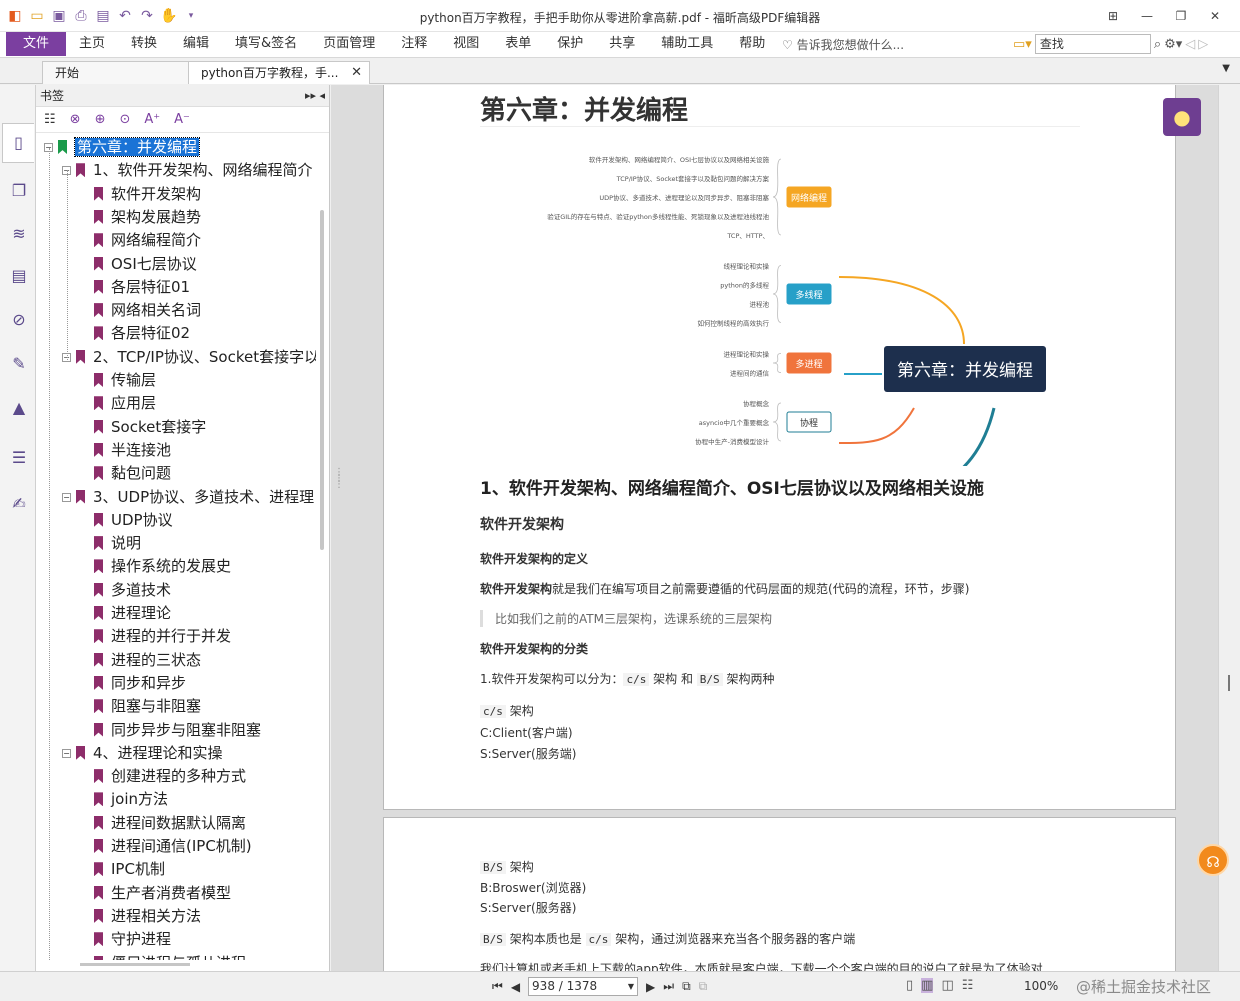 The width and height of the screenshot is (1240, 1001). What do you see at coordinates (668, 986) in the screenshot?
I see `last-page-icon: ⏭` at bounding box center [668, 986].